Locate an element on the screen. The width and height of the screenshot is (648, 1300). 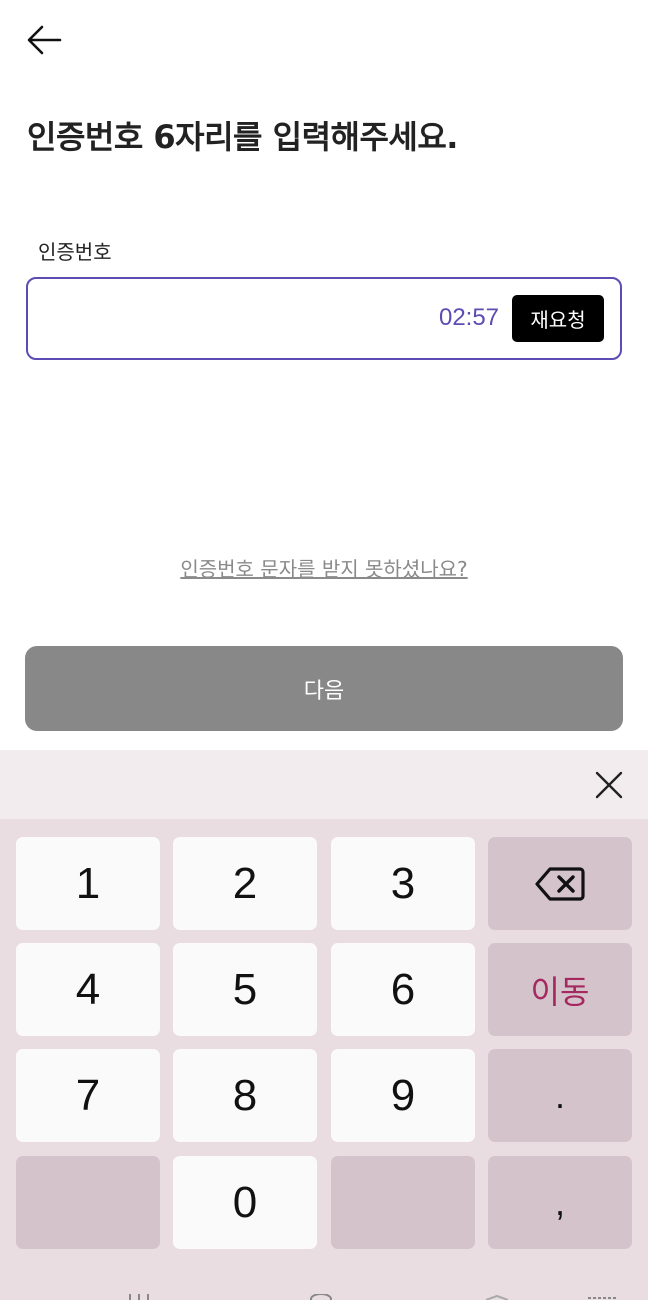
key-8: 8 is located at coordinates (245, 1095).